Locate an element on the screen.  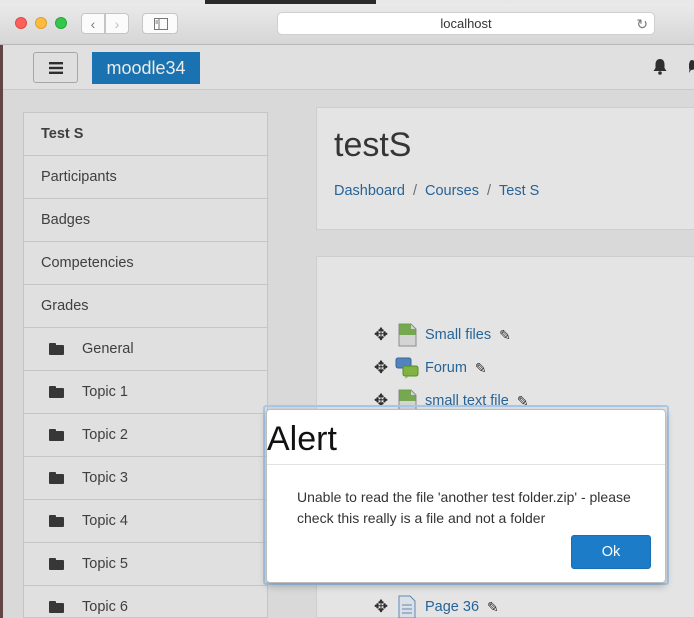
address-bar: localhost ↻ is located at coordinates (466, 23).